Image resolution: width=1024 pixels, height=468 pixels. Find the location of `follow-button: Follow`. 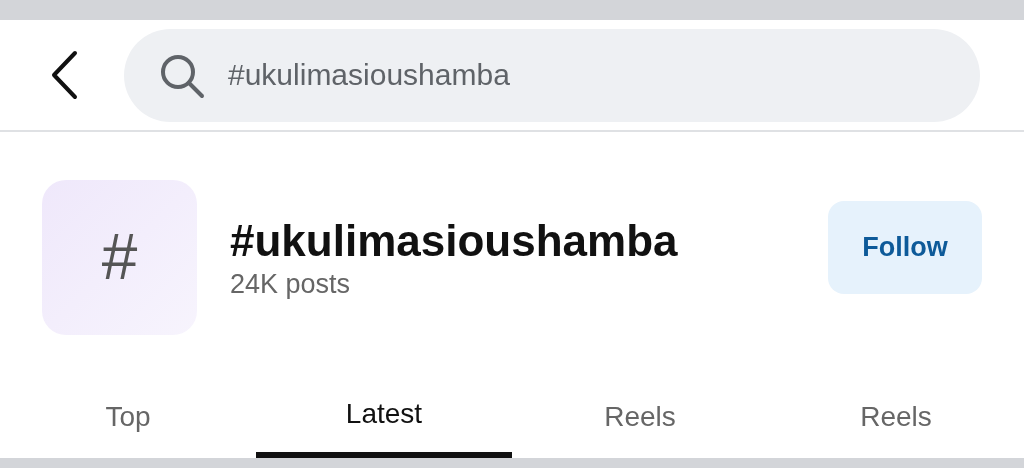

follow-button: Follow is located at coordinates (905, 247).